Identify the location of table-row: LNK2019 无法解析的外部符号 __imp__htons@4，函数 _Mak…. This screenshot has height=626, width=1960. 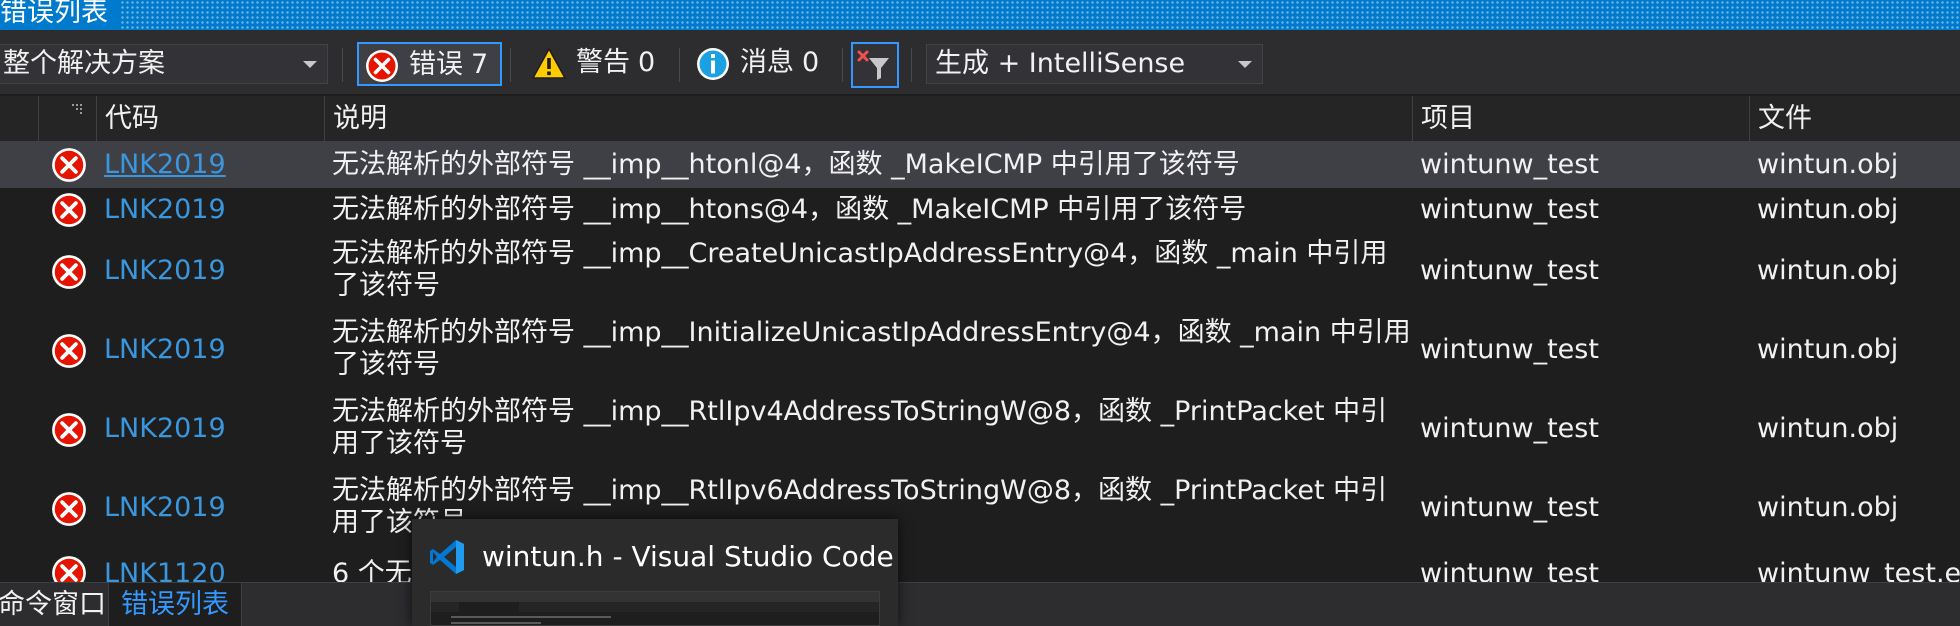
(980, 210).